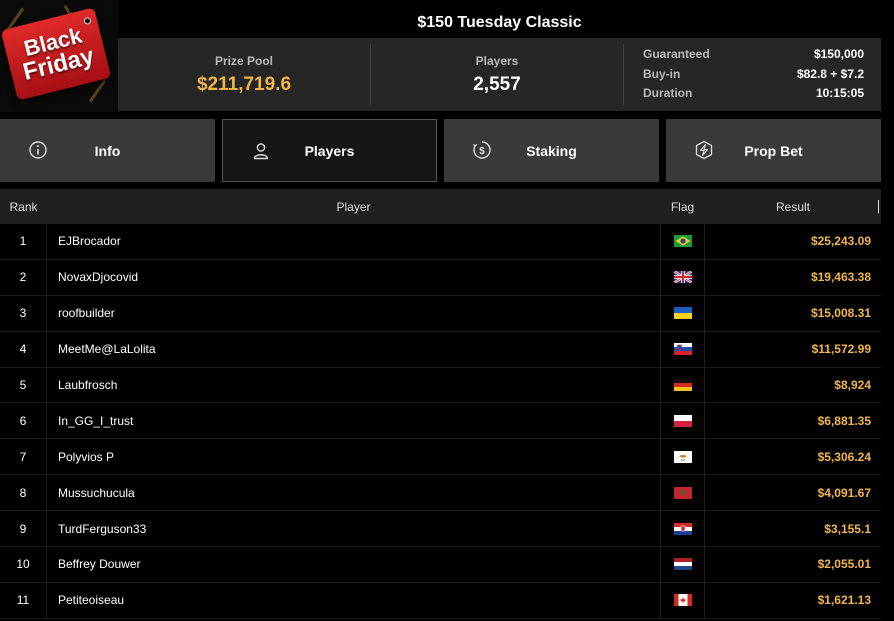 Image resolution: width=894 pixels, height=621 pixels. Describe the element at coordinates (353, 277) in the screenshot. I see `player-name: NovaxDjocovid` at that location.